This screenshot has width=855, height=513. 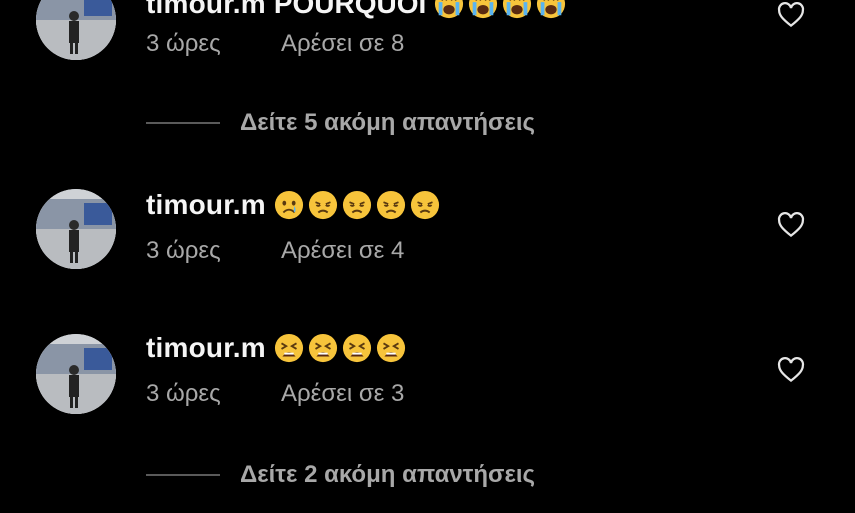 I want to click on comment-text: POURQUOI, so click(x=350, y=9).